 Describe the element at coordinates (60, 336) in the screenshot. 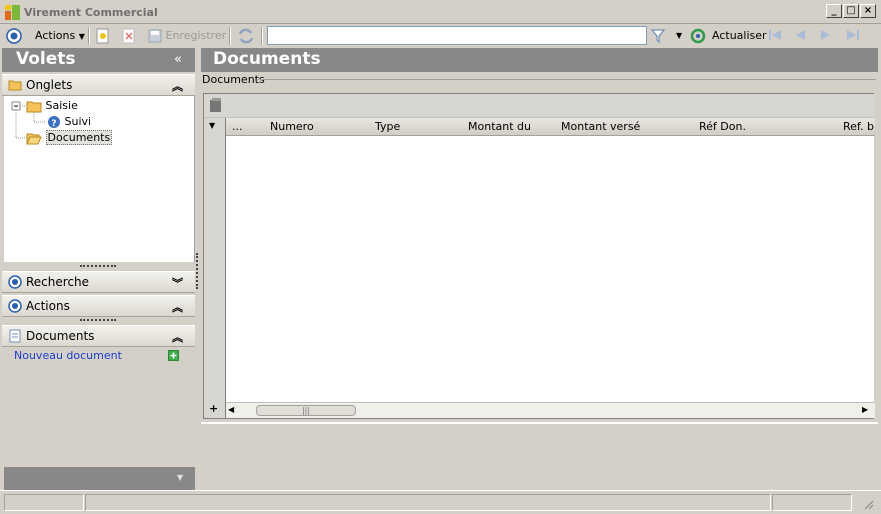

I see `section-documents-label: Documents` at that location.